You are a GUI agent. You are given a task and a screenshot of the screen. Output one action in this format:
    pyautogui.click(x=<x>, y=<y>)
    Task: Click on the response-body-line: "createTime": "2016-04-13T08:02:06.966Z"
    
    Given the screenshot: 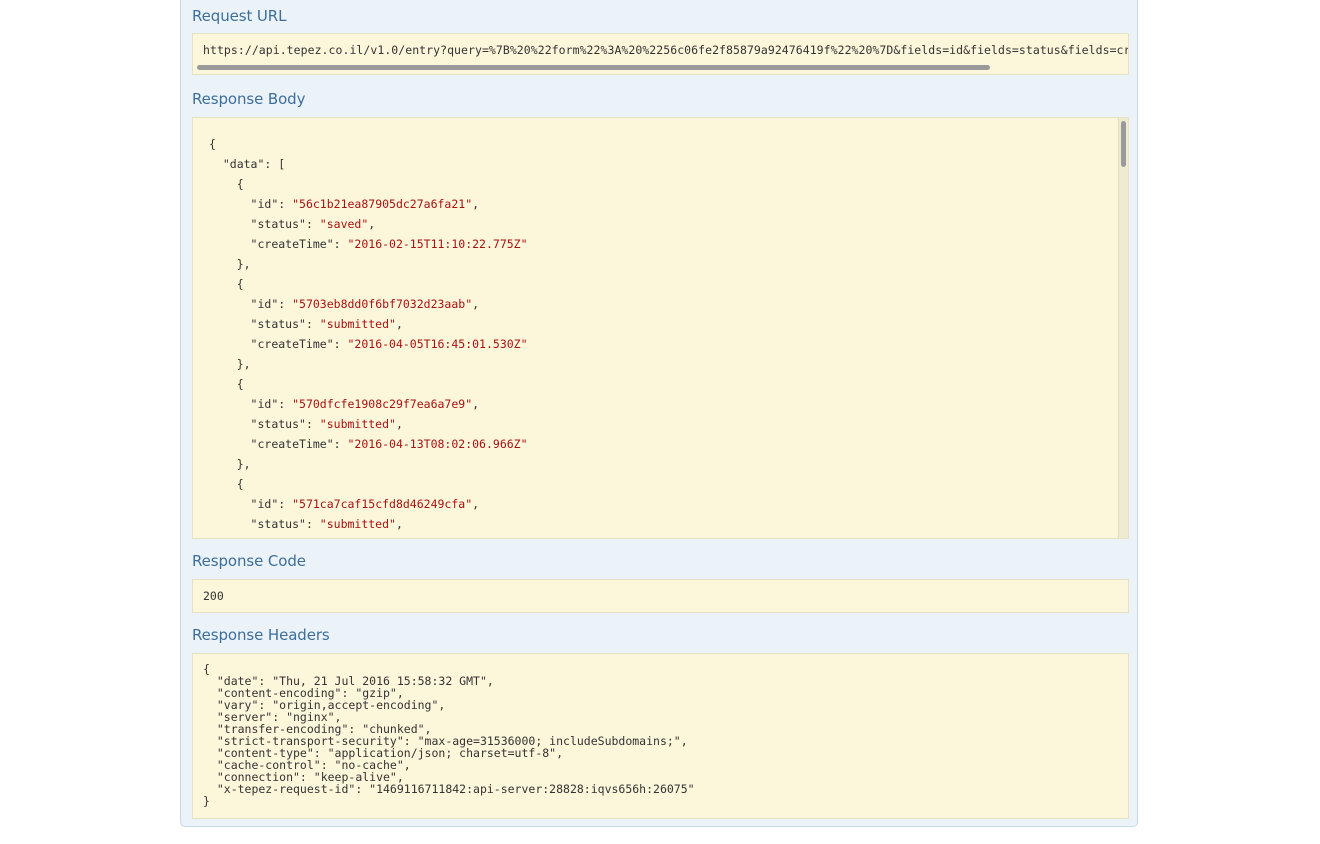 What is the action you would take?
    pyautogui.click(x=389, y=444)
    